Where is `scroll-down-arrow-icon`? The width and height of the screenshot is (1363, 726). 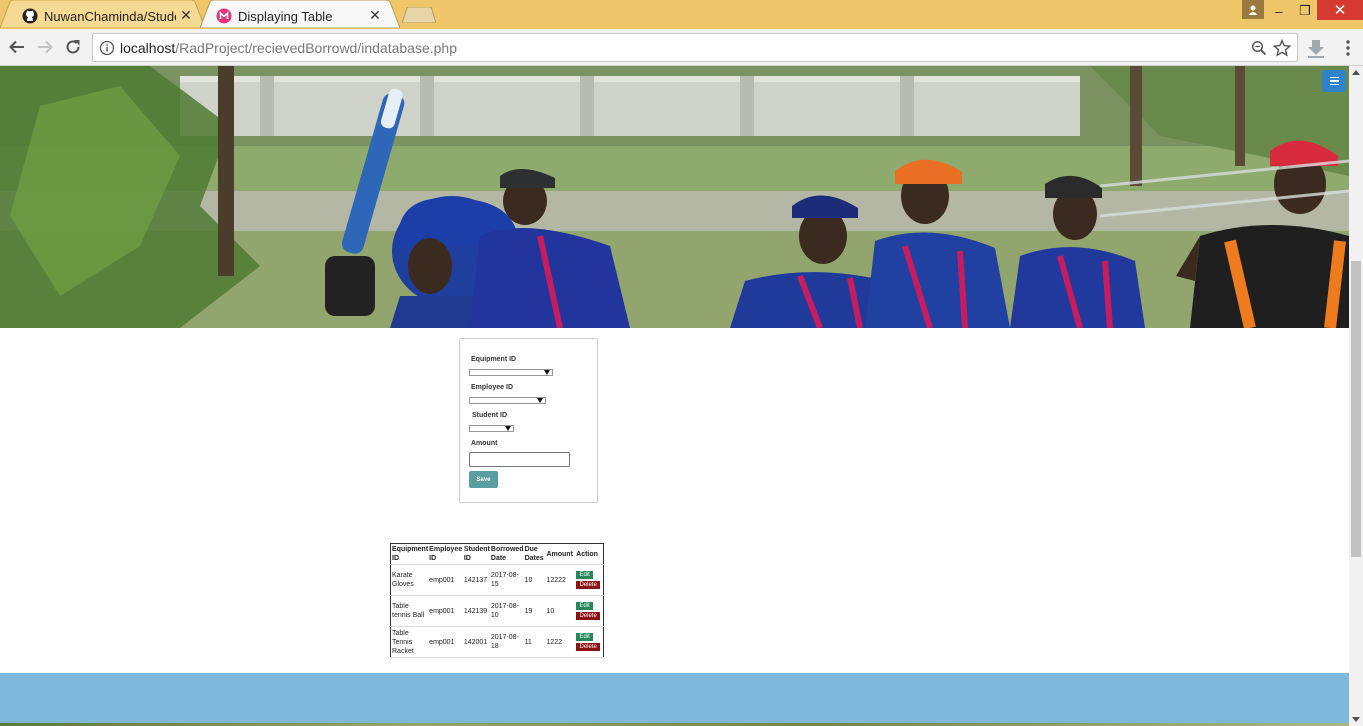
scroll-down-arrow-icon is located at coordinates (1356, 719).